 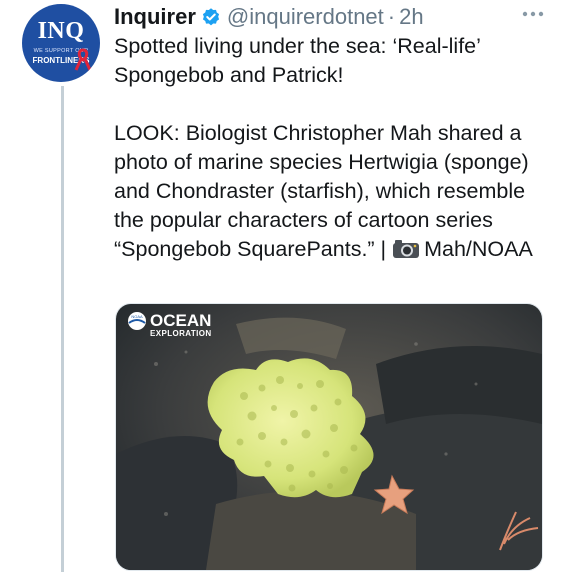 What do you see at coordinates (61, 31) in the screenshot?
I see `avatar-logo-text: INQ` at bounding box center [61, 31].